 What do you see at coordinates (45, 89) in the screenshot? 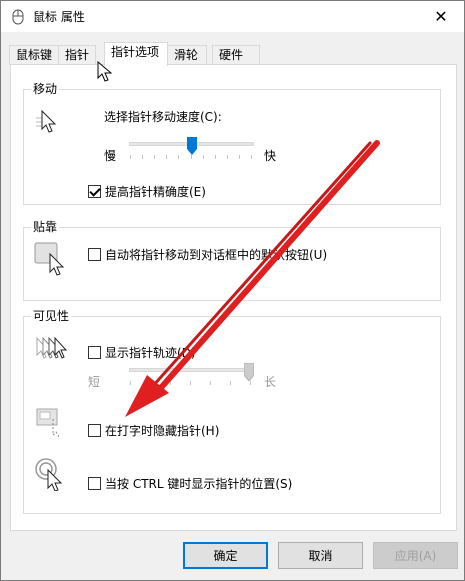
I see `motion-group-title: 移动` at bounding box center [45, 89].